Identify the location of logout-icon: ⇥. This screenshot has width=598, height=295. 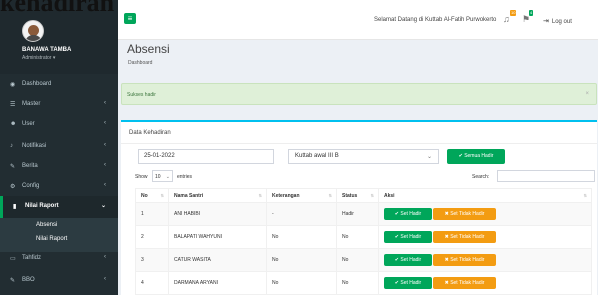
(546, 21).